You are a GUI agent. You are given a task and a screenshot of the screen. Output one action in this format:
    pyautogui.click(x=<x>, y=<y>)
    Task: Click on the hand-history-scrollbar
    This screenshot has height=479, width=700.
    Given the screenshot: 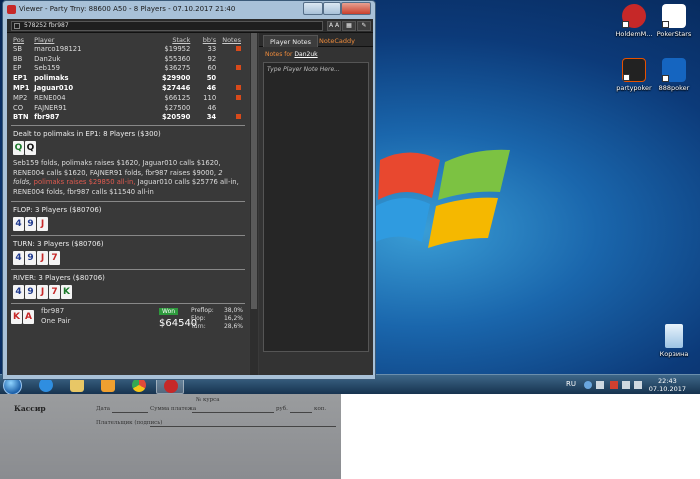 What is the action you would take?
    pyautogui.click(x=254, y=204)
    